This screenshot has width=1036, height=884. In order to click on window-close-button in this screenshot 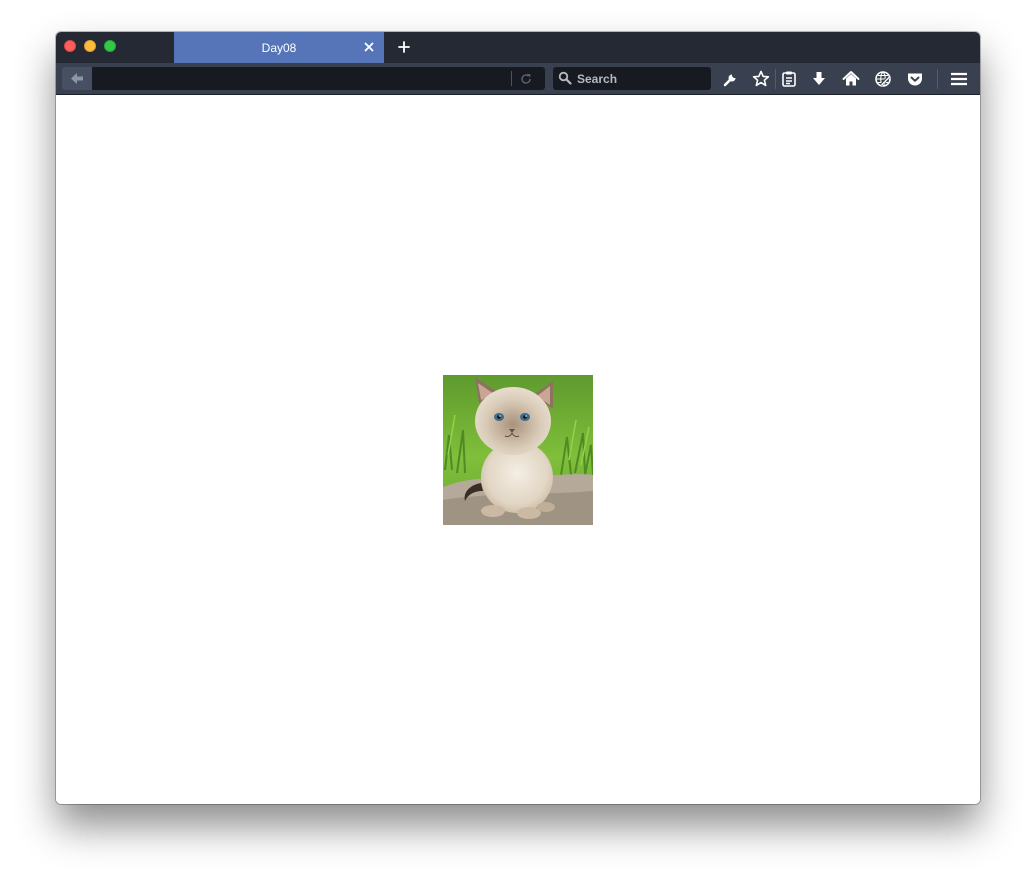, I will do `click(70, 46)`.